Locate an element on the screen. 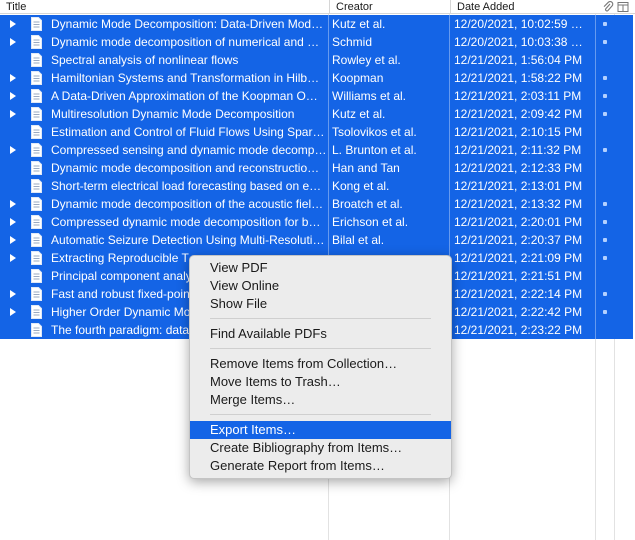 The width and height of the screenshot is (635, 540). row-date-added: 12/21/2021, 2:22:42 PM is located at coordinates (518, 312).